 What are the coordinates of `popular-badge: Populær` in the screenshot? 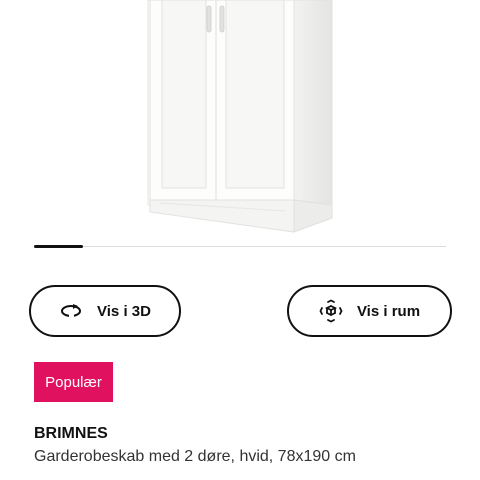 It's located at (73, 382).